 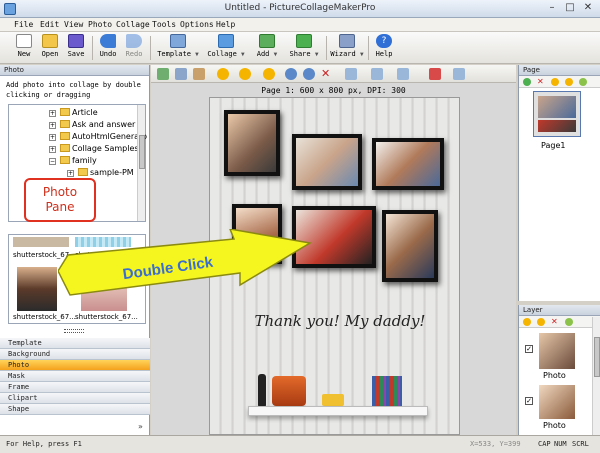 What do you see at coordinates (309, 74) in the screenshot?
I see `rotate-right-icon` at bounding box center [309, 74].